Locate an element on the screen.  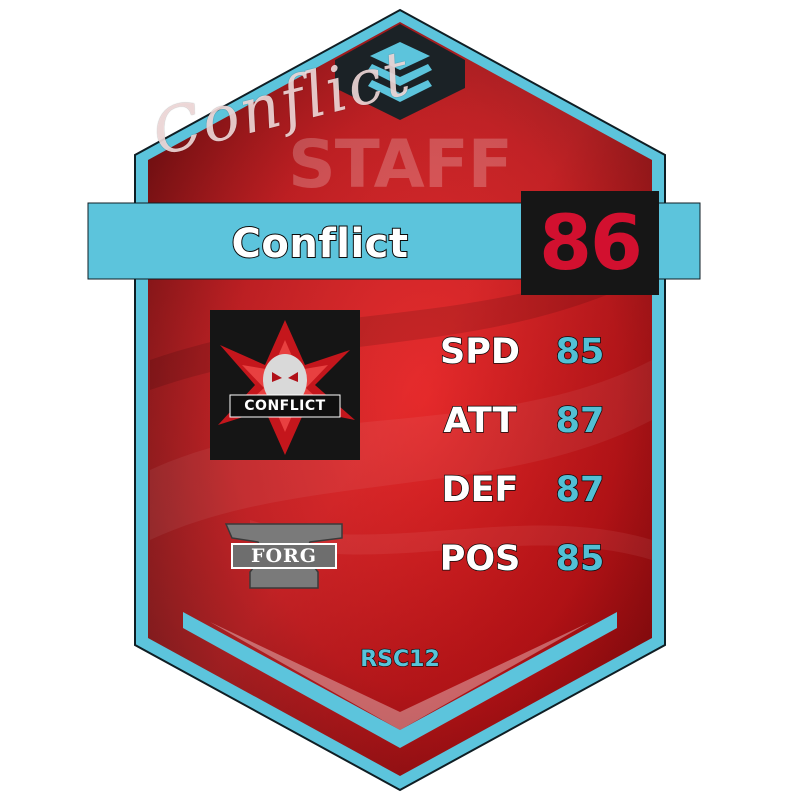
stat-label-pos: POS is located at coordinates (480, 559).